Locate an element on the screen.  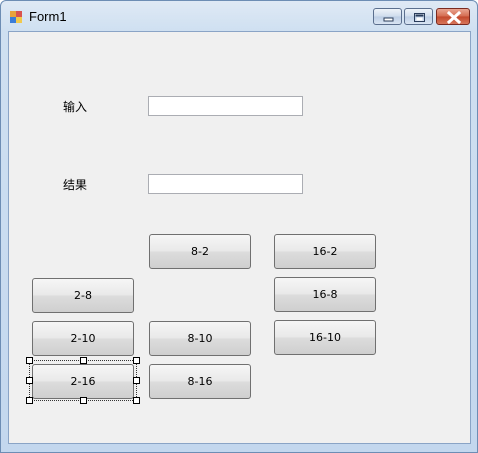
resize-handle-n is located at coordinates (83, 360).